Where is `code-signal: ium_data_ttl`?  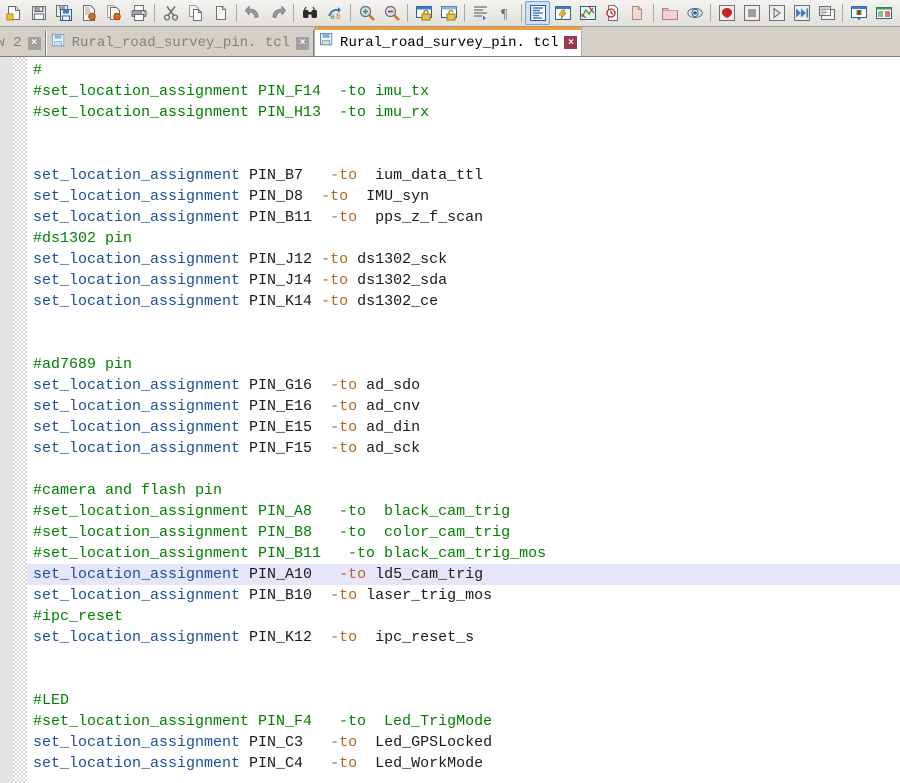 code-signal: ium_data_ttl is located at coordinates (425, 175).